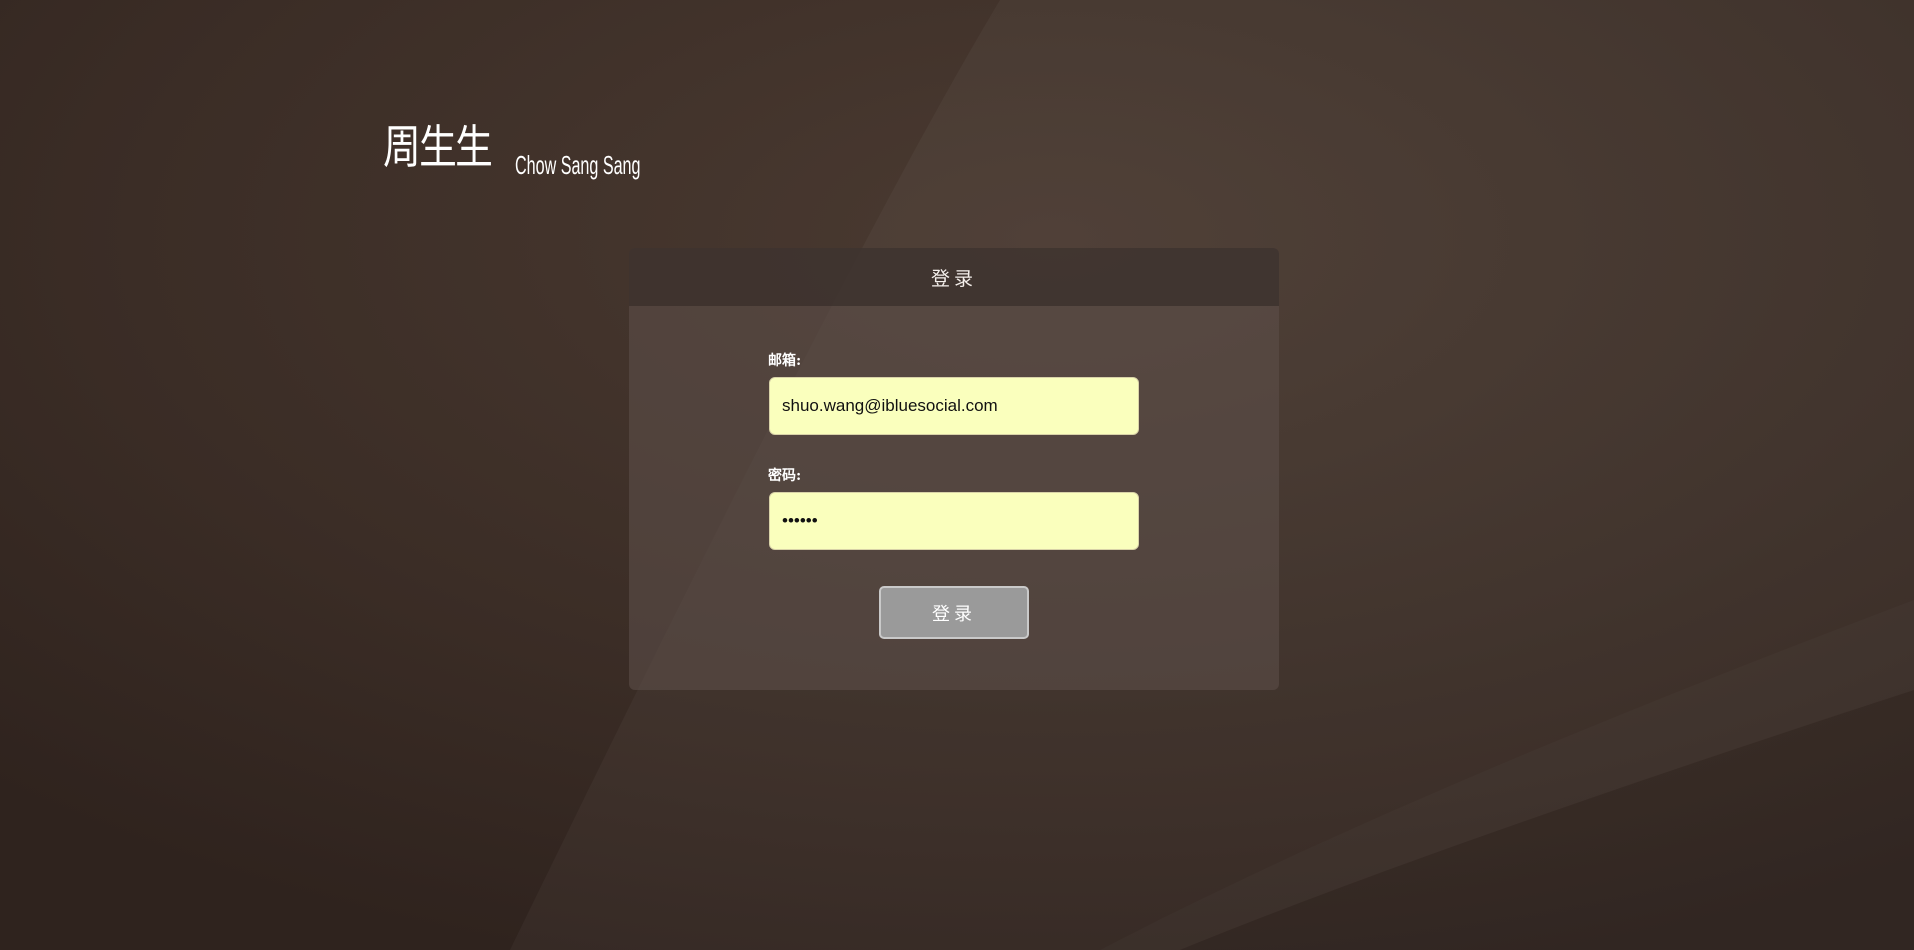  I want to click on password-label: 密码:, so click(785, 476).